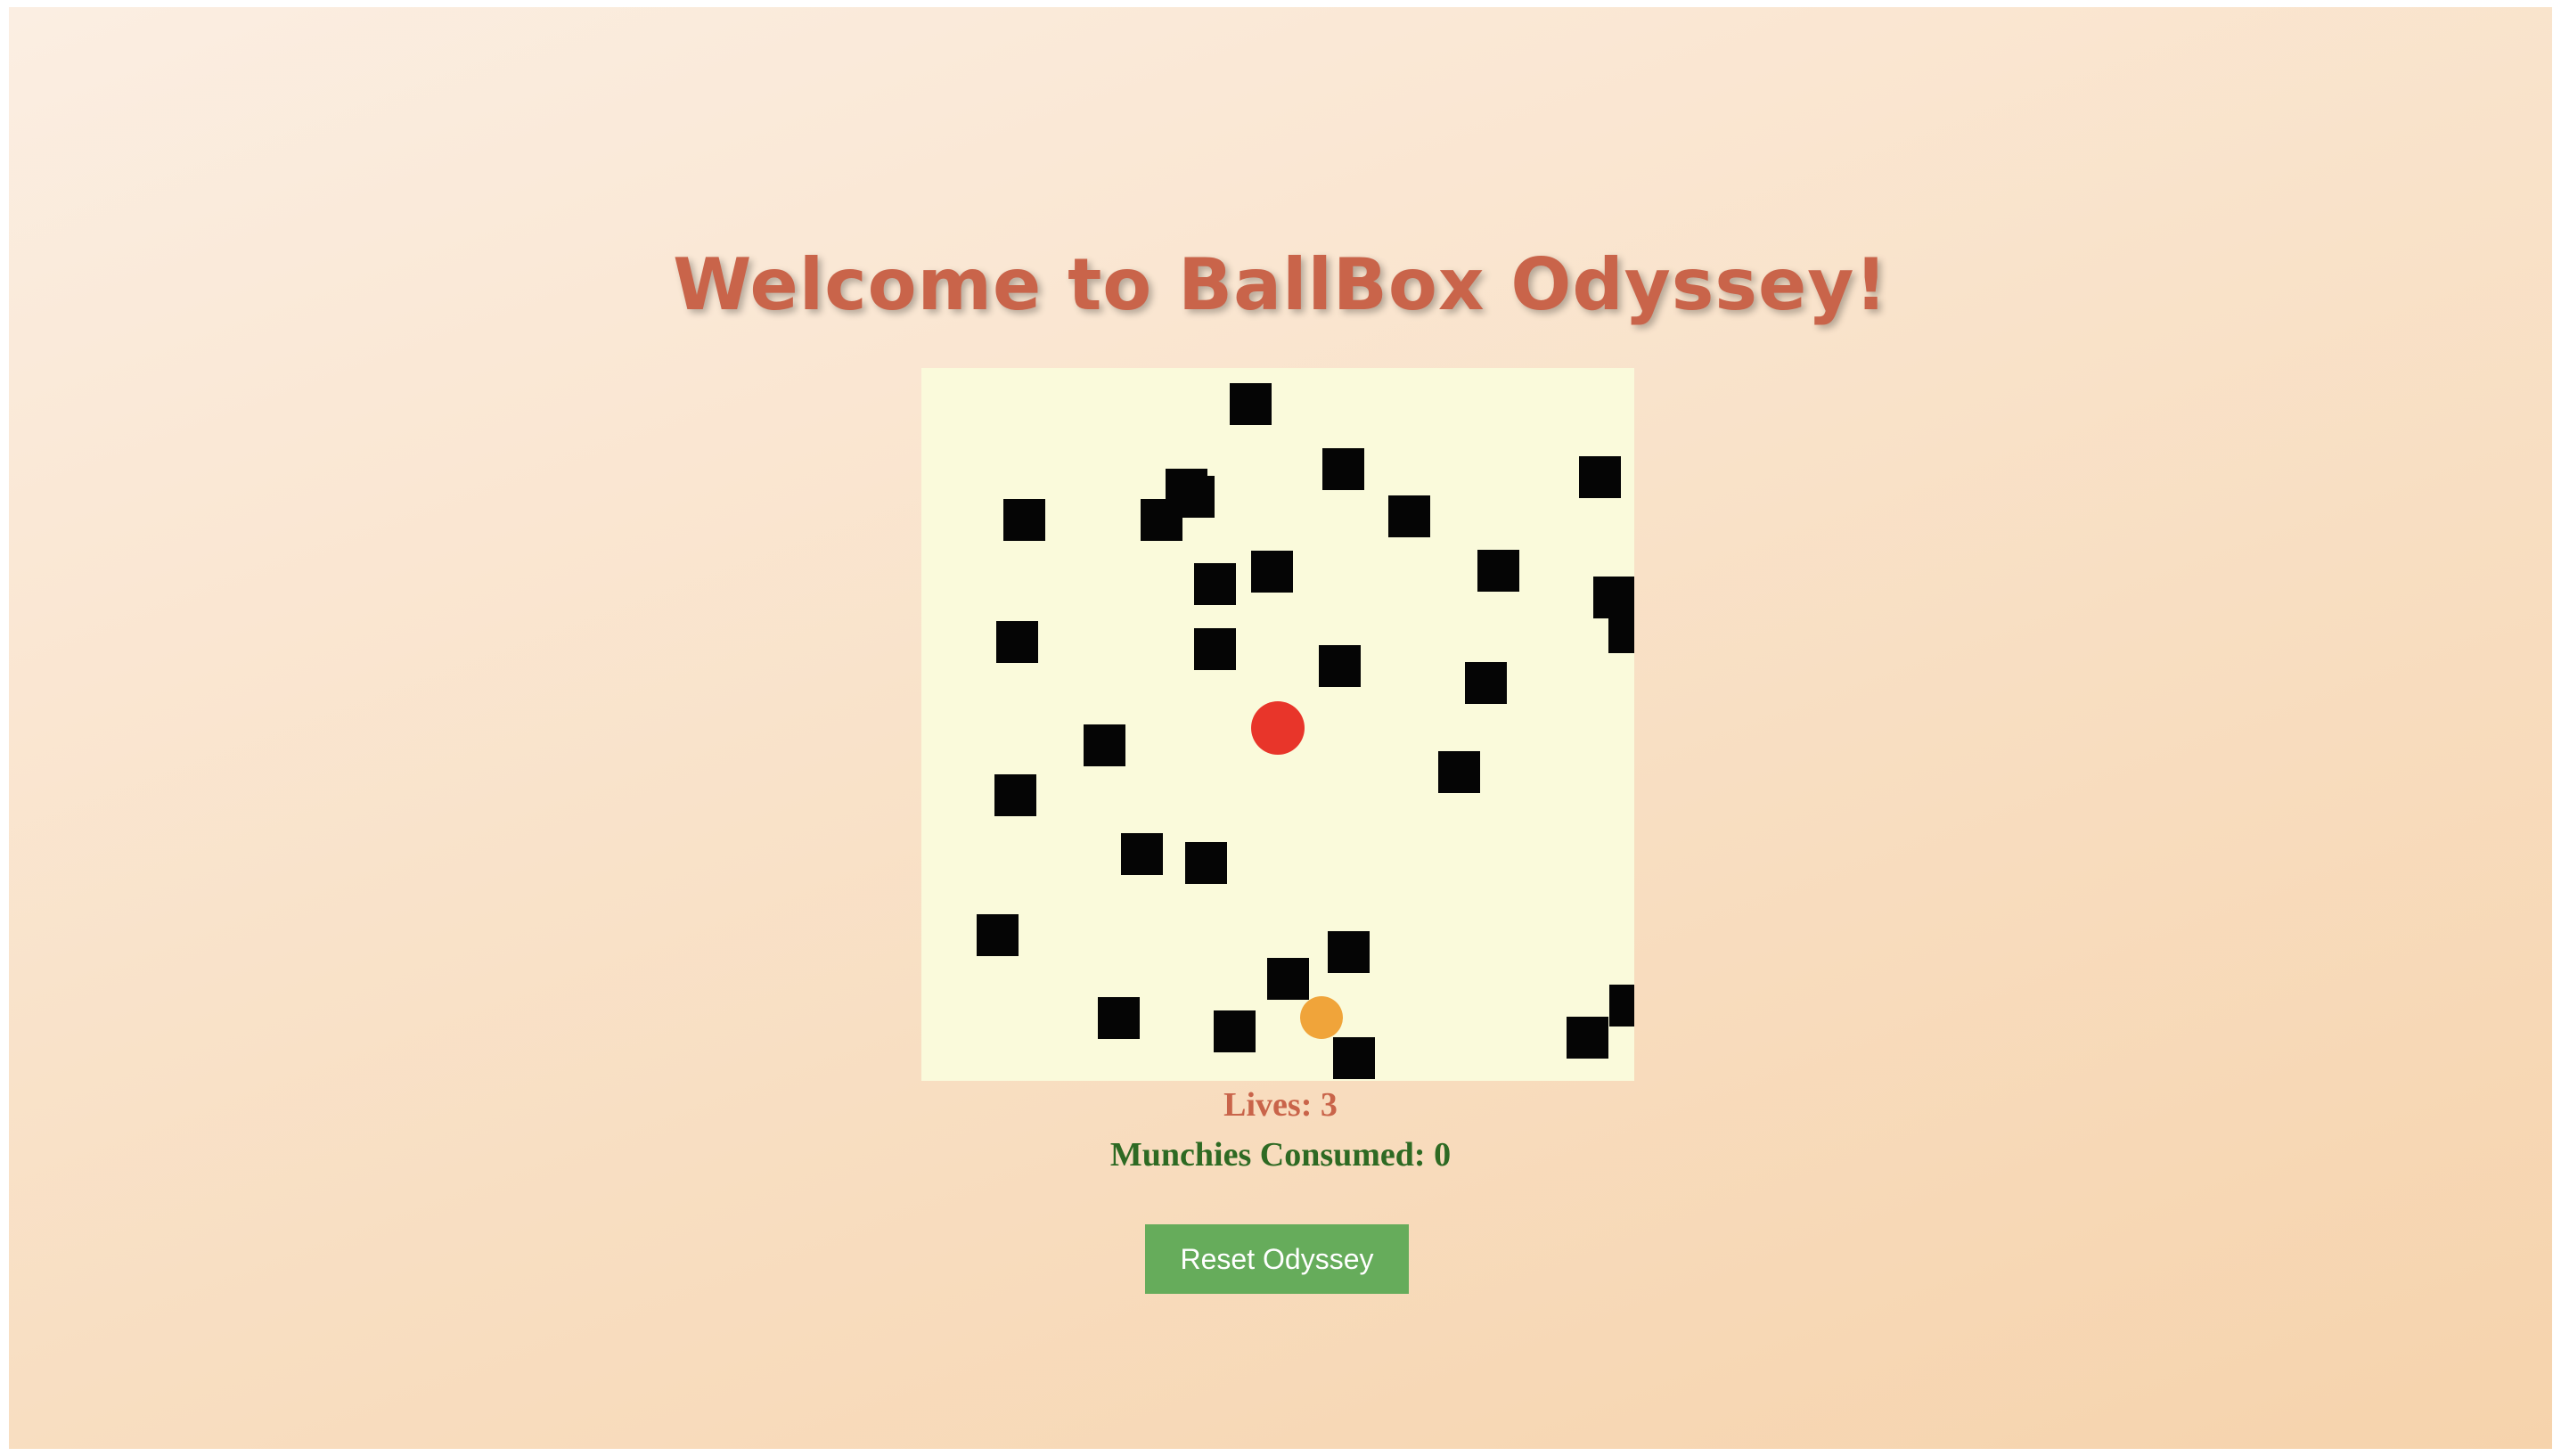  I want to click on lives-counter: Lives: 3, so click(1280, 1105).